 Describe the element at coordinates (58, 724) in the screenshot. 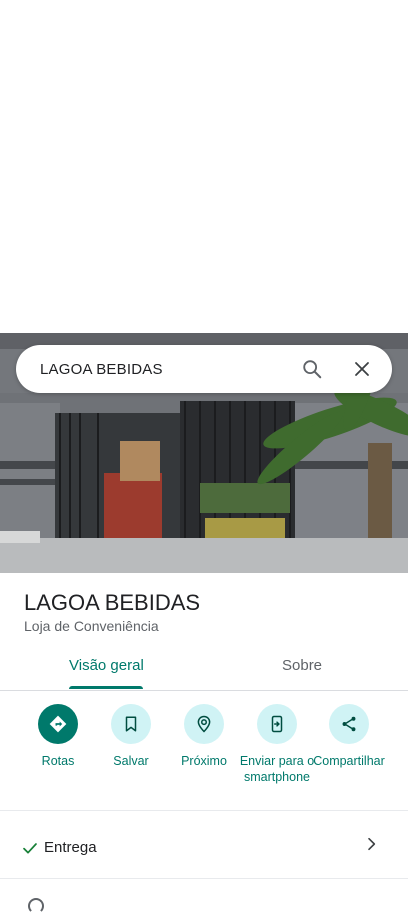

I see `directions-icon` at that location.